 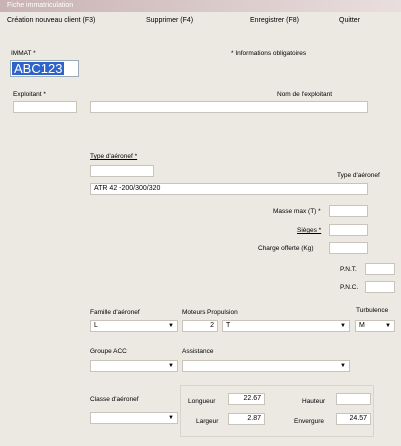 What do you see at coordinates (114, 156) in the screenshot?
I see `type-aeronef-label: Type d'aéronef *` at bounding box center [114, 156].